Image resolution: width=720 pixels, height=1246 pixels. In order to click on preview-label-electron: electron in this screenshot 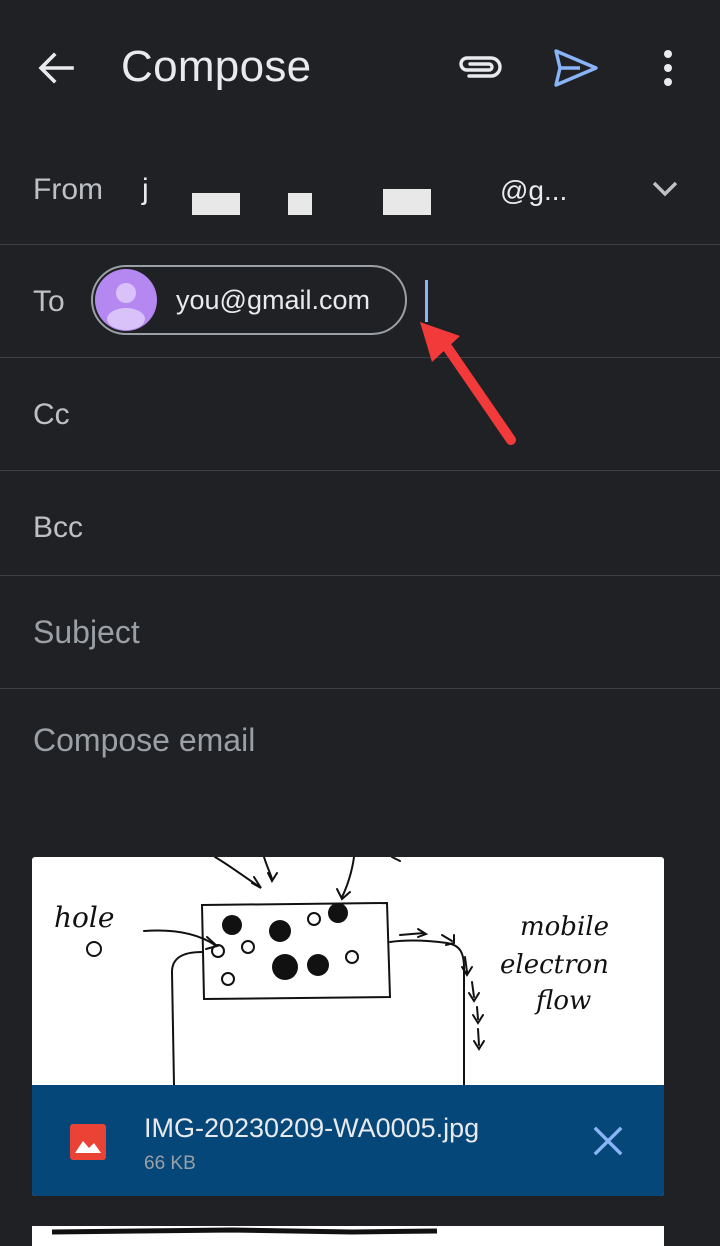, I will do `click(554, 965)`.